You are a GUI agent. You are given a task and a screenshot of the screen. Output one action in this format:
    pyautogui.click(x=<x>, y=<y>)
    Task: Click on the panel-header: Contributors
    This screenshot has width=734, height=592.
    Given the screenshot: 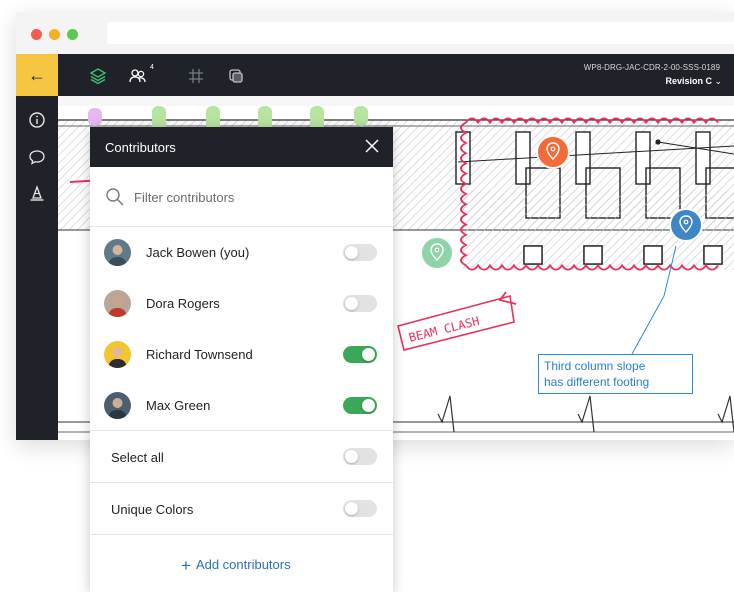 What is the action you would take?
    pyautogui.click(x=241, y=147)
    